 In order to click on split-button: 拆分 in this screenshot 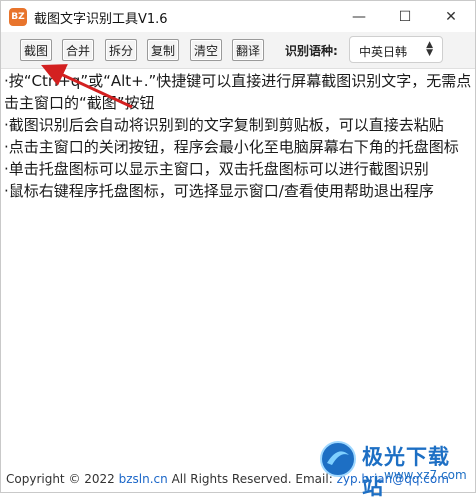, I will do `click(121, 50)`.